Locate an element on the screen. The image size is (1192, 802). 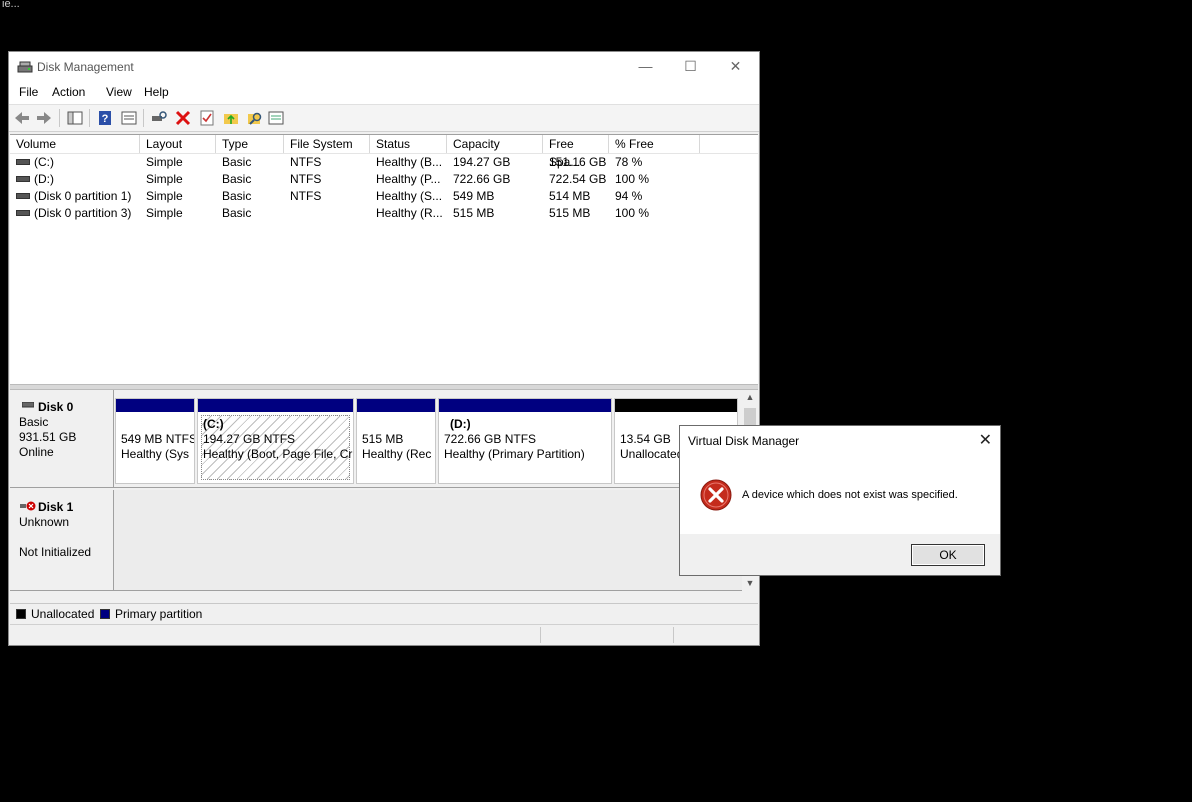
properties-icon is located at coordinates (129, 118).